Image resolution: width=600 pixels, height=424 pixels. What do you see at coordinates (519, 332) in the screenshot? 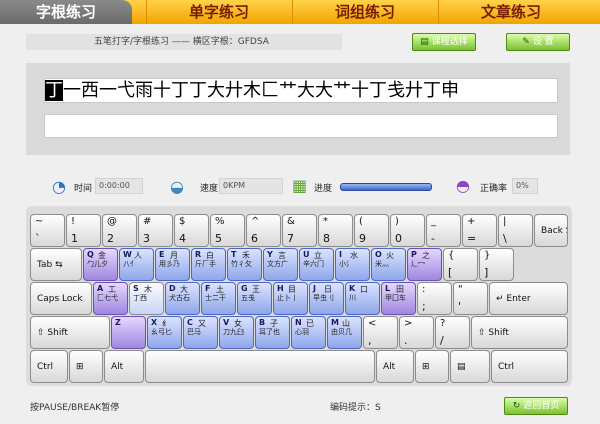
I see `key-shift-right: ⇧ Shift` at bounding box center [519, 332].